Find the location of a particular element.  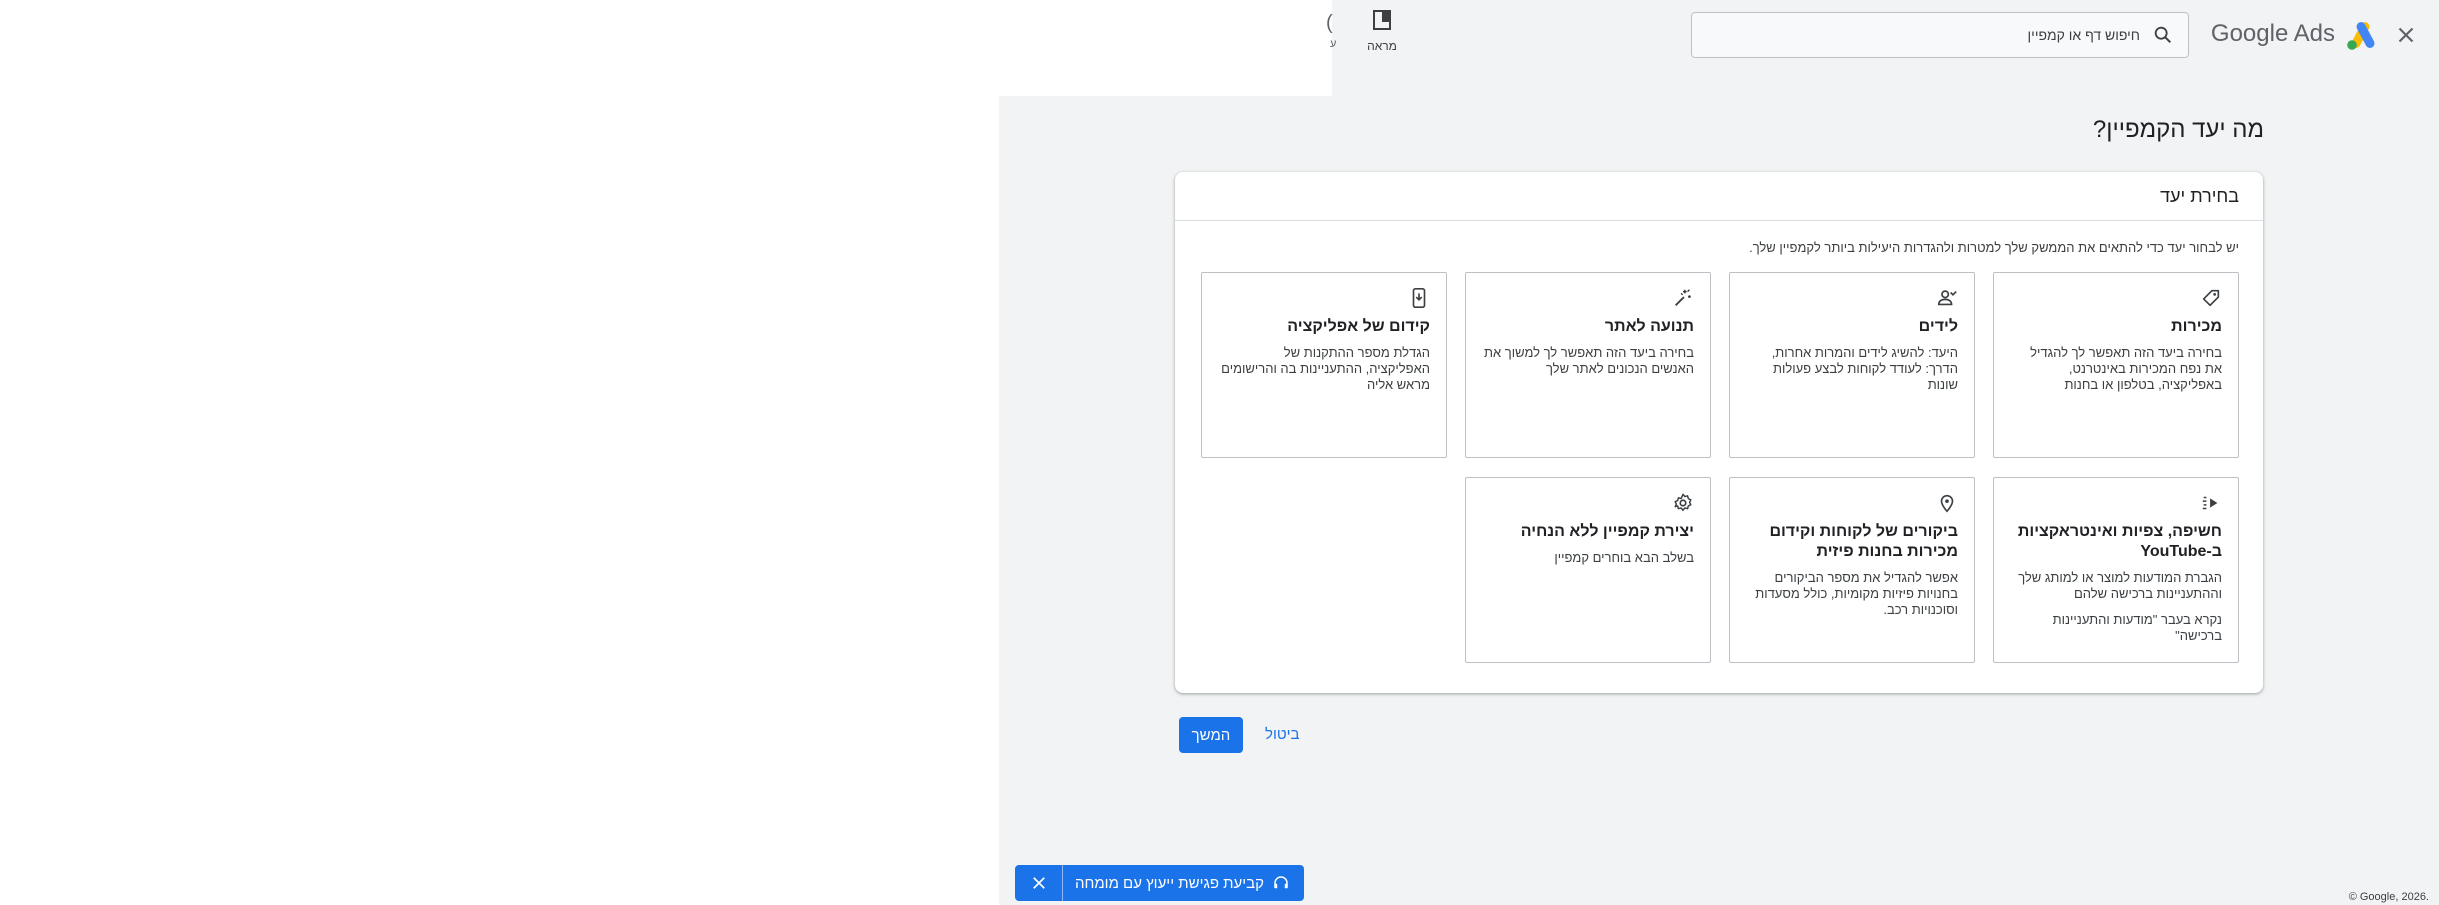

appearance-button: מראה is located at coordinates (1382, 30).